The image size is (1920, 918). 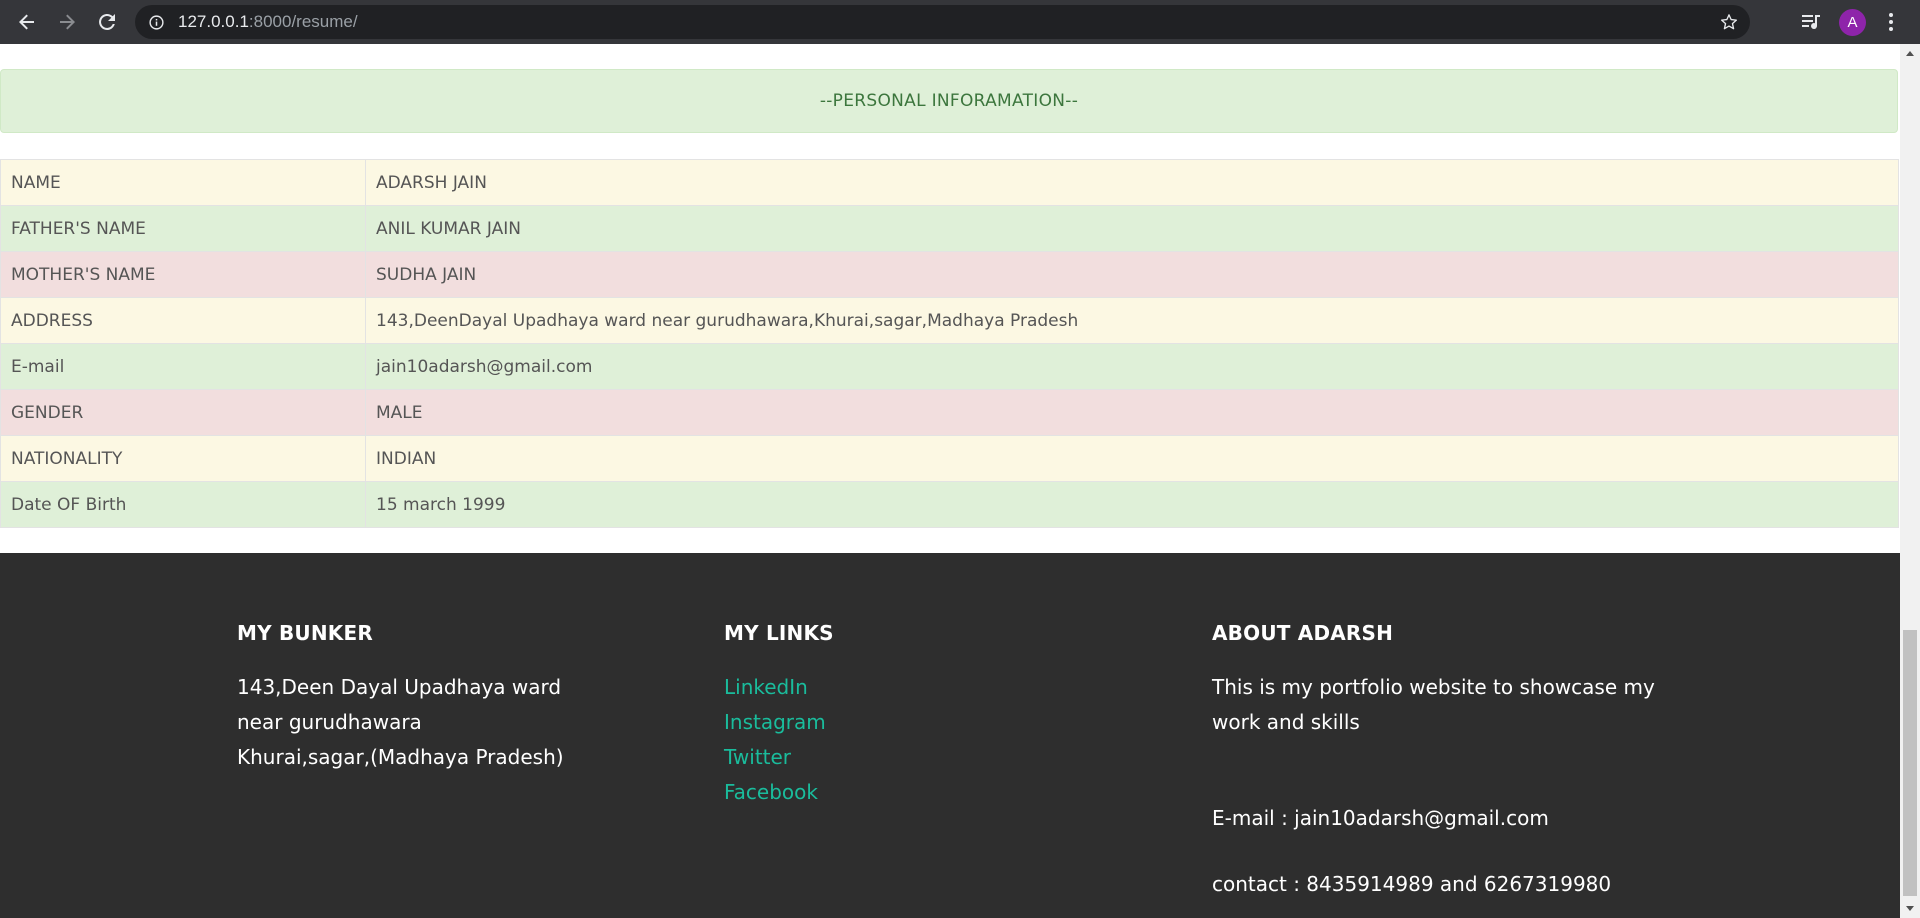 I want to click on url-path: :8000/resume/, so click(x=303, y=21).